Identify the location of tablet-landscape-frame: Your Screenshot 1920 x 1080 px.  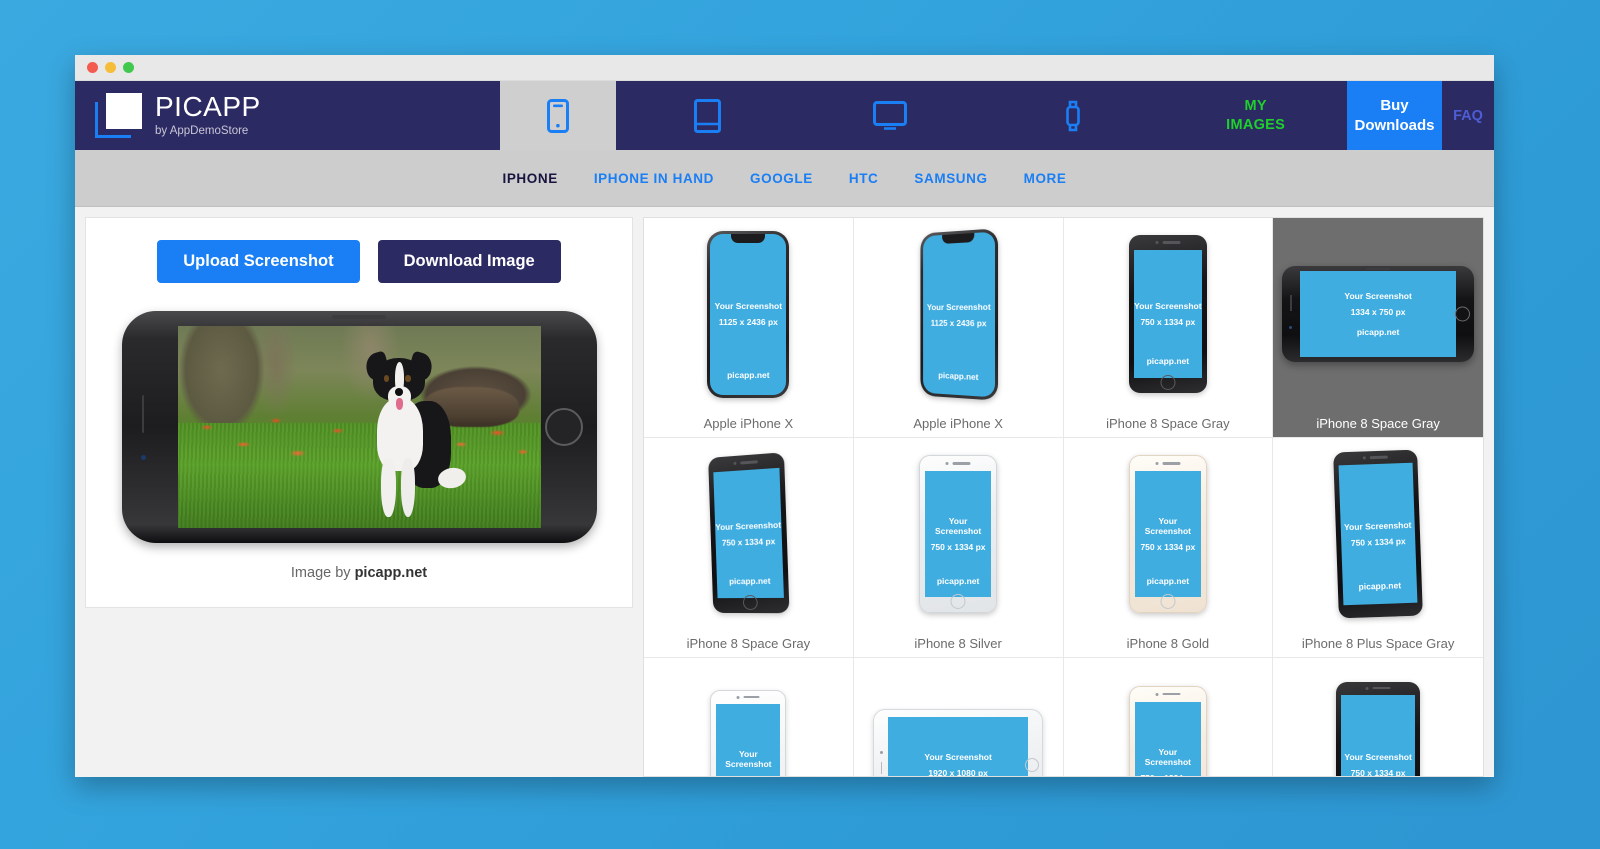
(958, 742).